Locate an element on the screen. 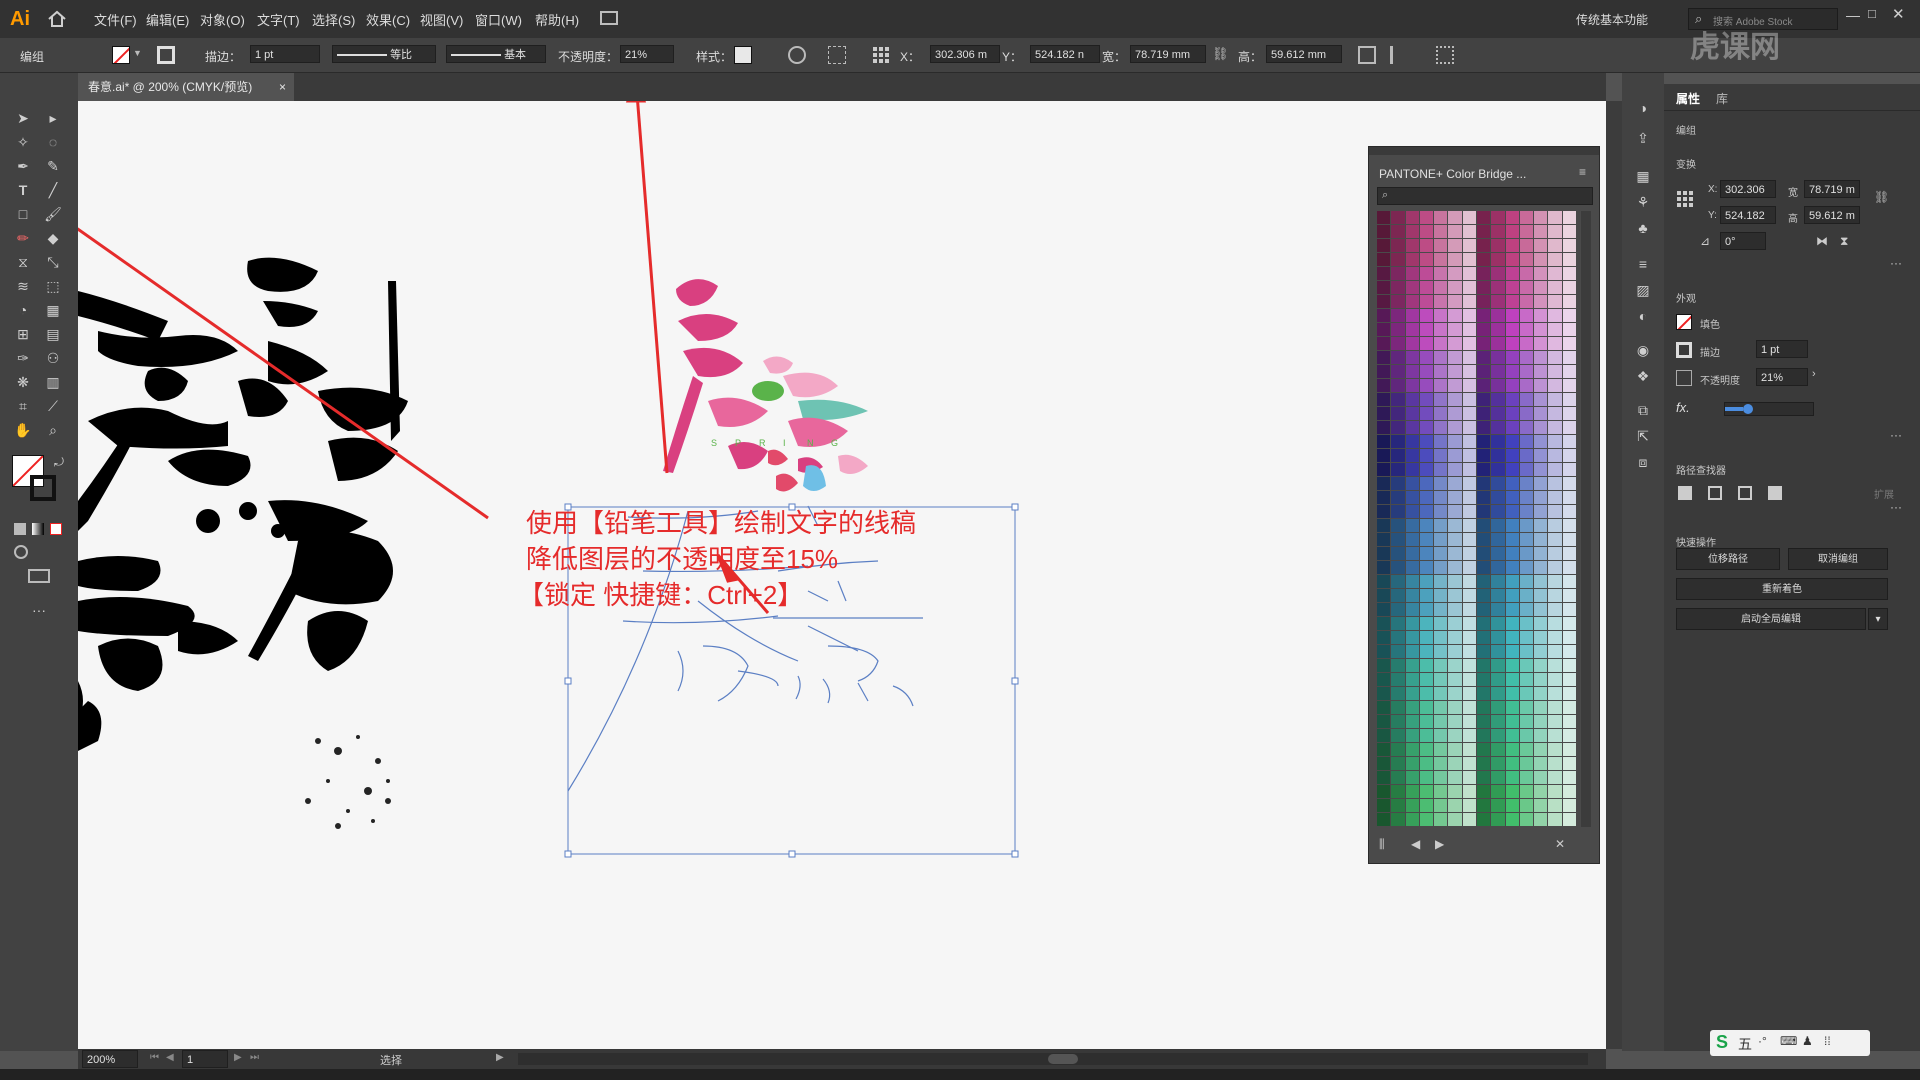  symbols-icon: ♣ is located at coordinates (1643, 228).